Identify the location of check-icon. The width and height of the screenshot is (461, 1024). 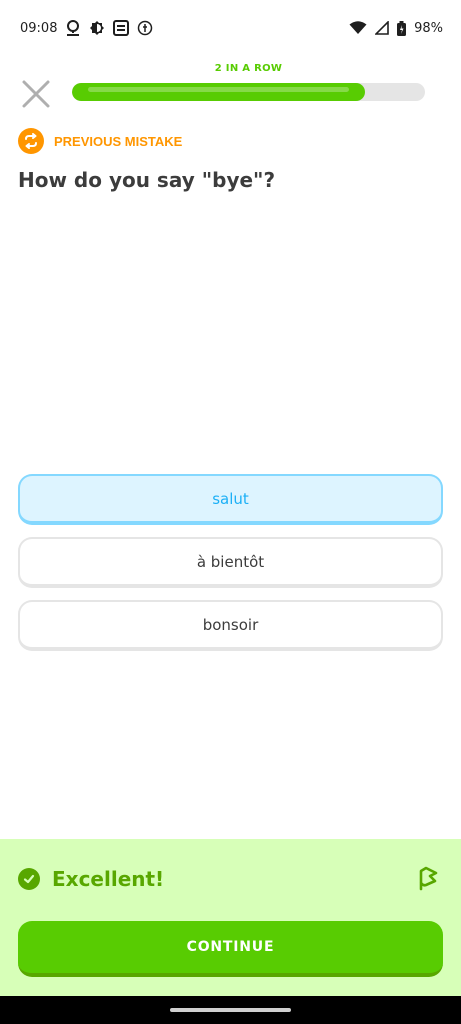
(29, 879).